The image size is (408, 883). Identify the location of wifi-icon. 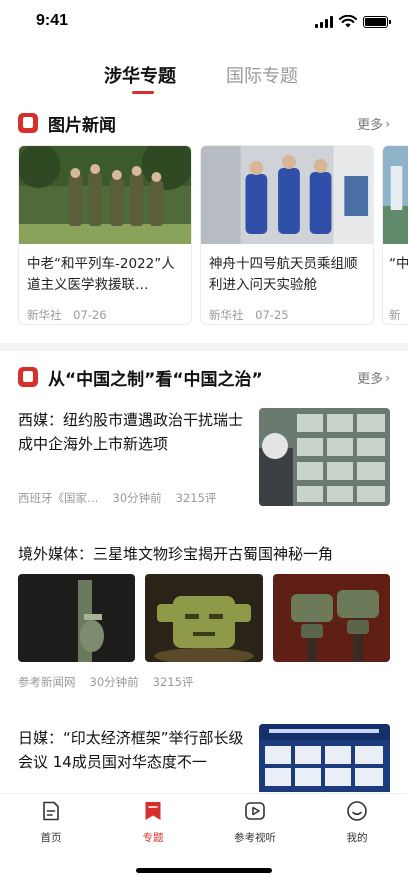
(348, 21).